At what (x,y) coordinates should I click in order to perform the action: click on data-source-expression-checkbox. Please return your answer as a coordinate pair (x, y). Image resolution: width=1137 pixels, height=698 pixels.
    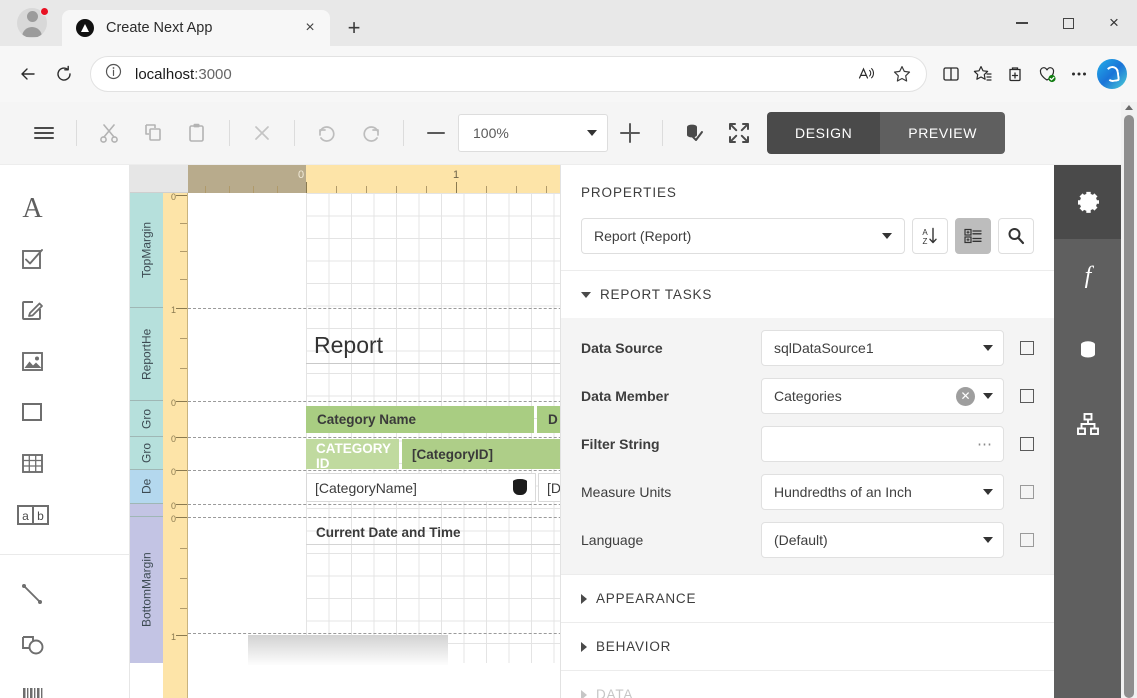
    Looking at the image, I should click on (1027, 348).